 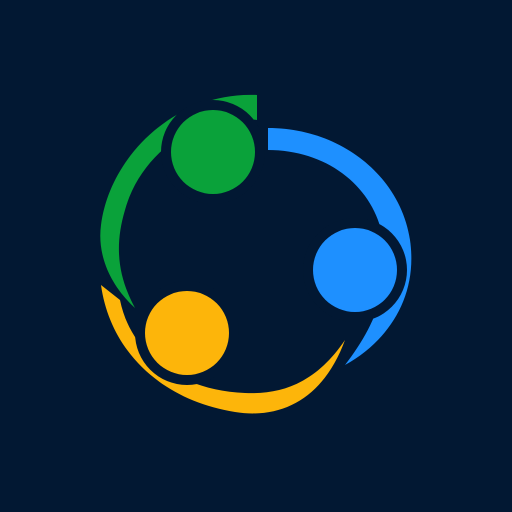 I want to click on green-head, so click(x=213, y=152).